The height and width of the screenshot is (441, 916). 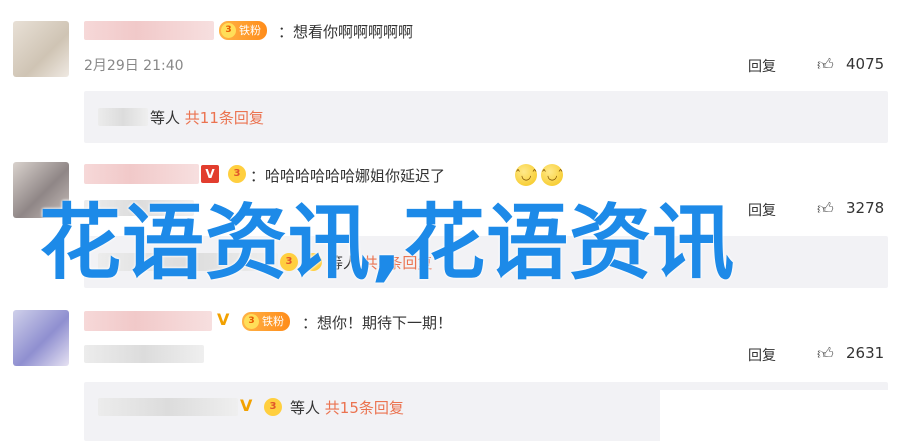 I want to click on sub-reply-count: 共11条回复, so click(x=224, y=118).